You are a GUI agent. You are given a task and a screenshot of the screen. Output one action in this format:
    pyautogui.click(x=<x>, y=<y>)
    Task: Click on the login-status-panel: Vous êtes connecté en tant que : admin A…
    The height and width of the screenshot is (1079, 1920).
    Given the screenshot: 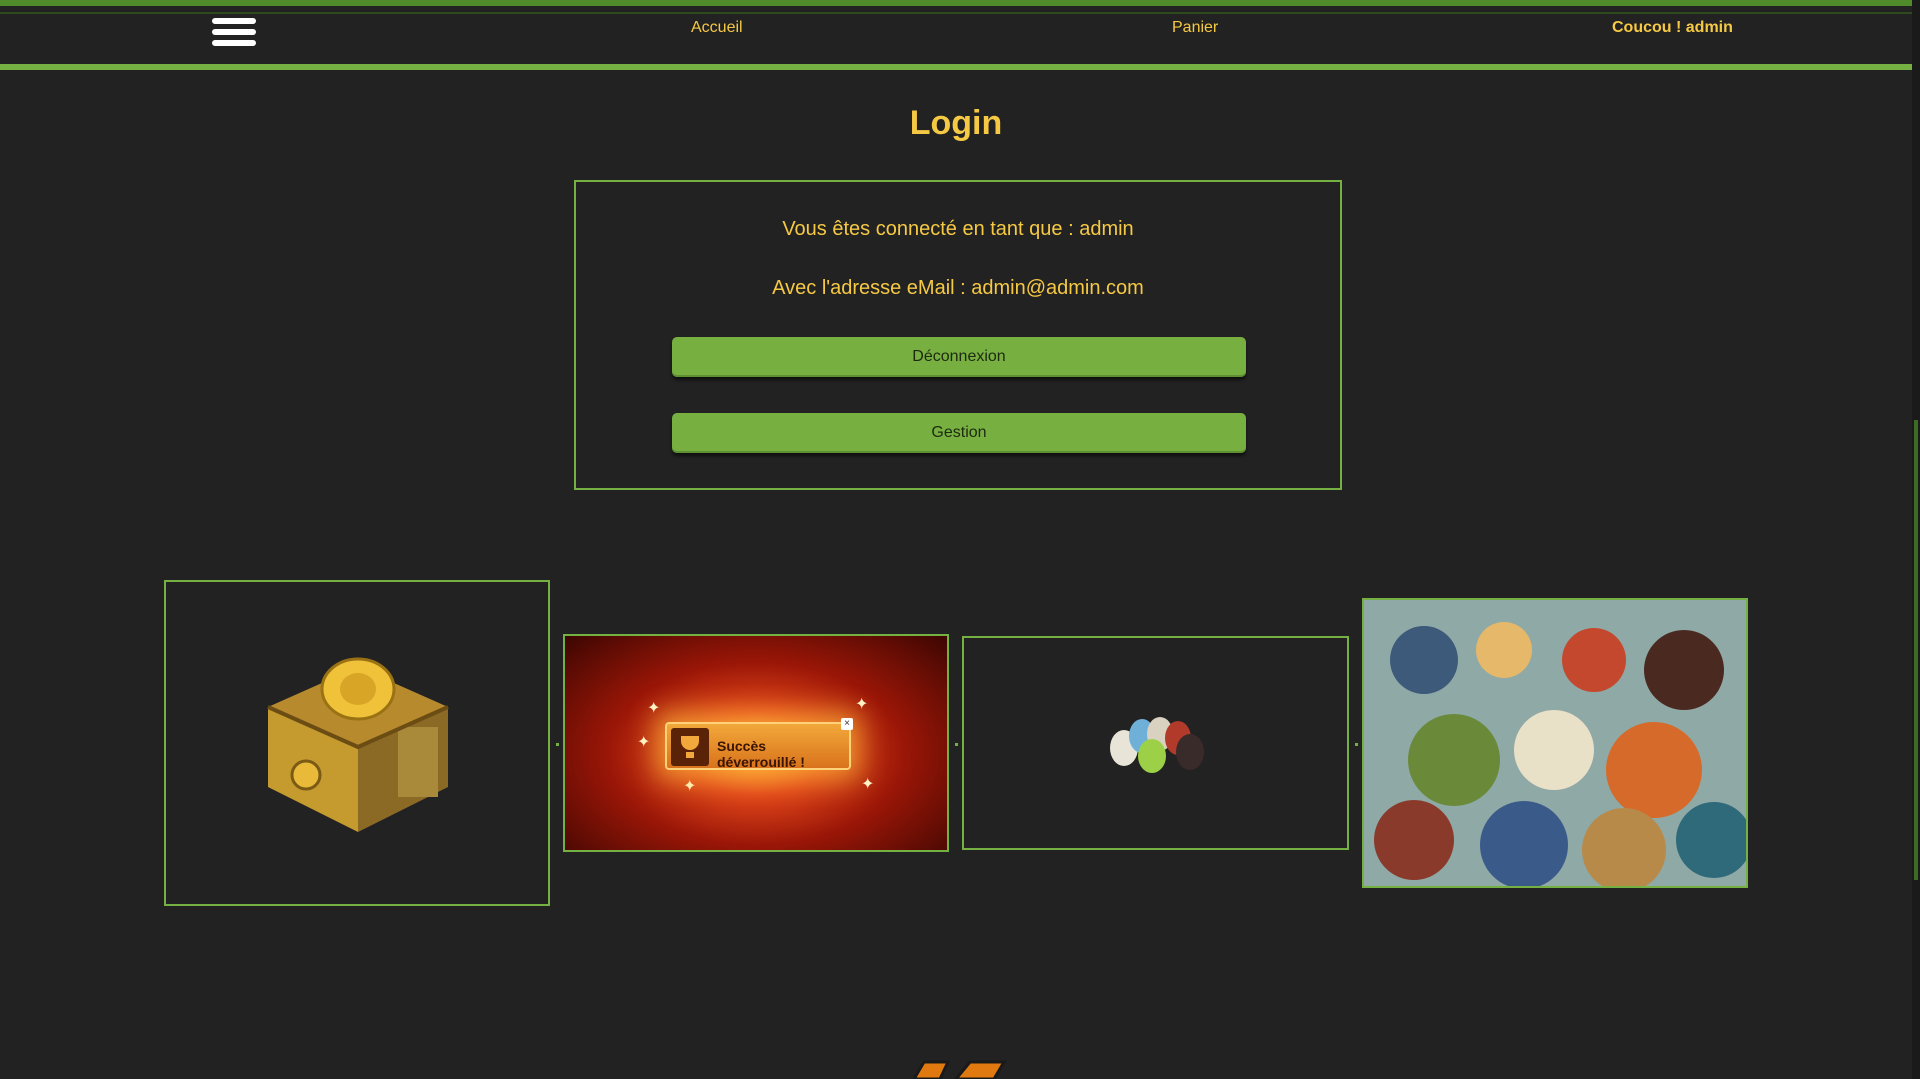 What is the action you would take?
    pyautogui.click(x=958, y=335)
    